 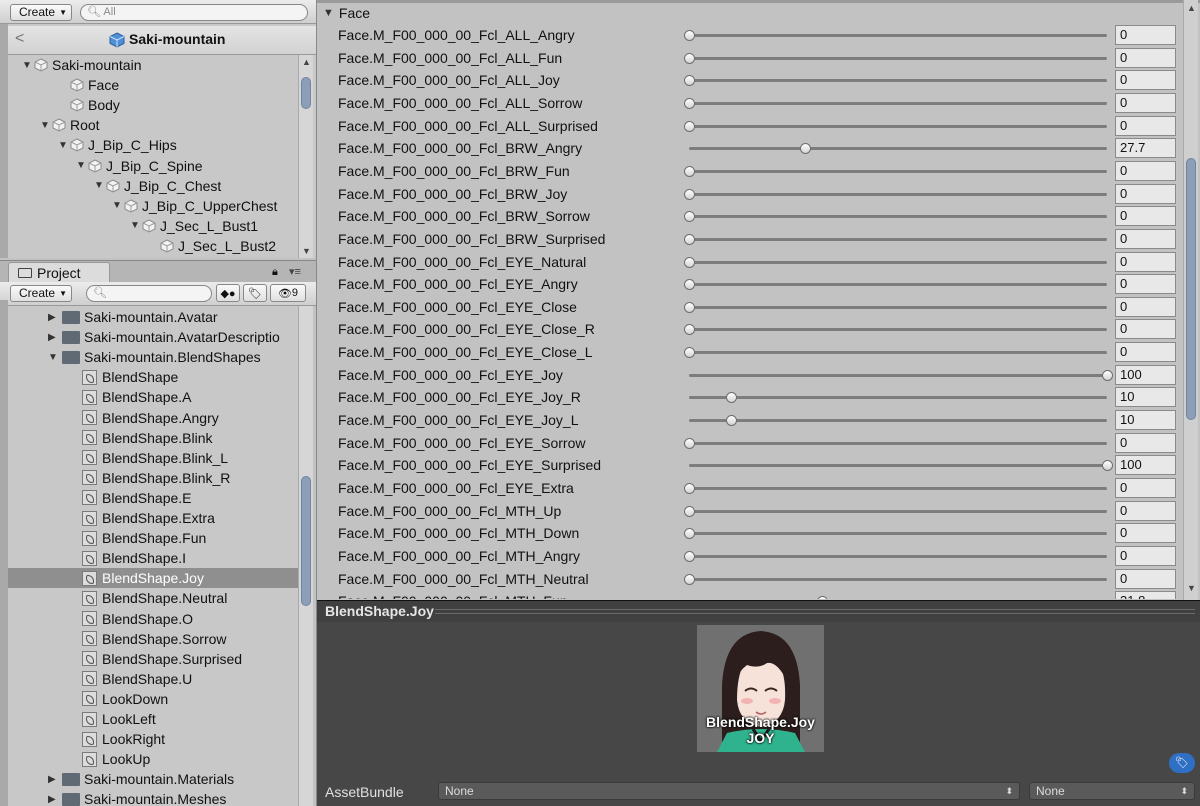 What do you see at coordinates (139, 166) in the screenshot?
I see `hierarchy-item: ▼ J_Bip_C_Spine` at bounding box center [139, 166].